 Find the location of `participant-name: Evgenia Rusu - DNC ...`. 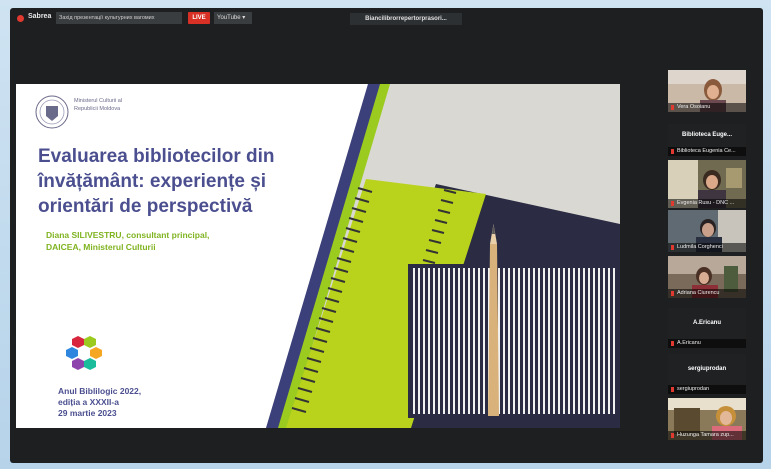

participant-name: Evgenia Rusu - DNC ... is located at coordinates (707, 203).